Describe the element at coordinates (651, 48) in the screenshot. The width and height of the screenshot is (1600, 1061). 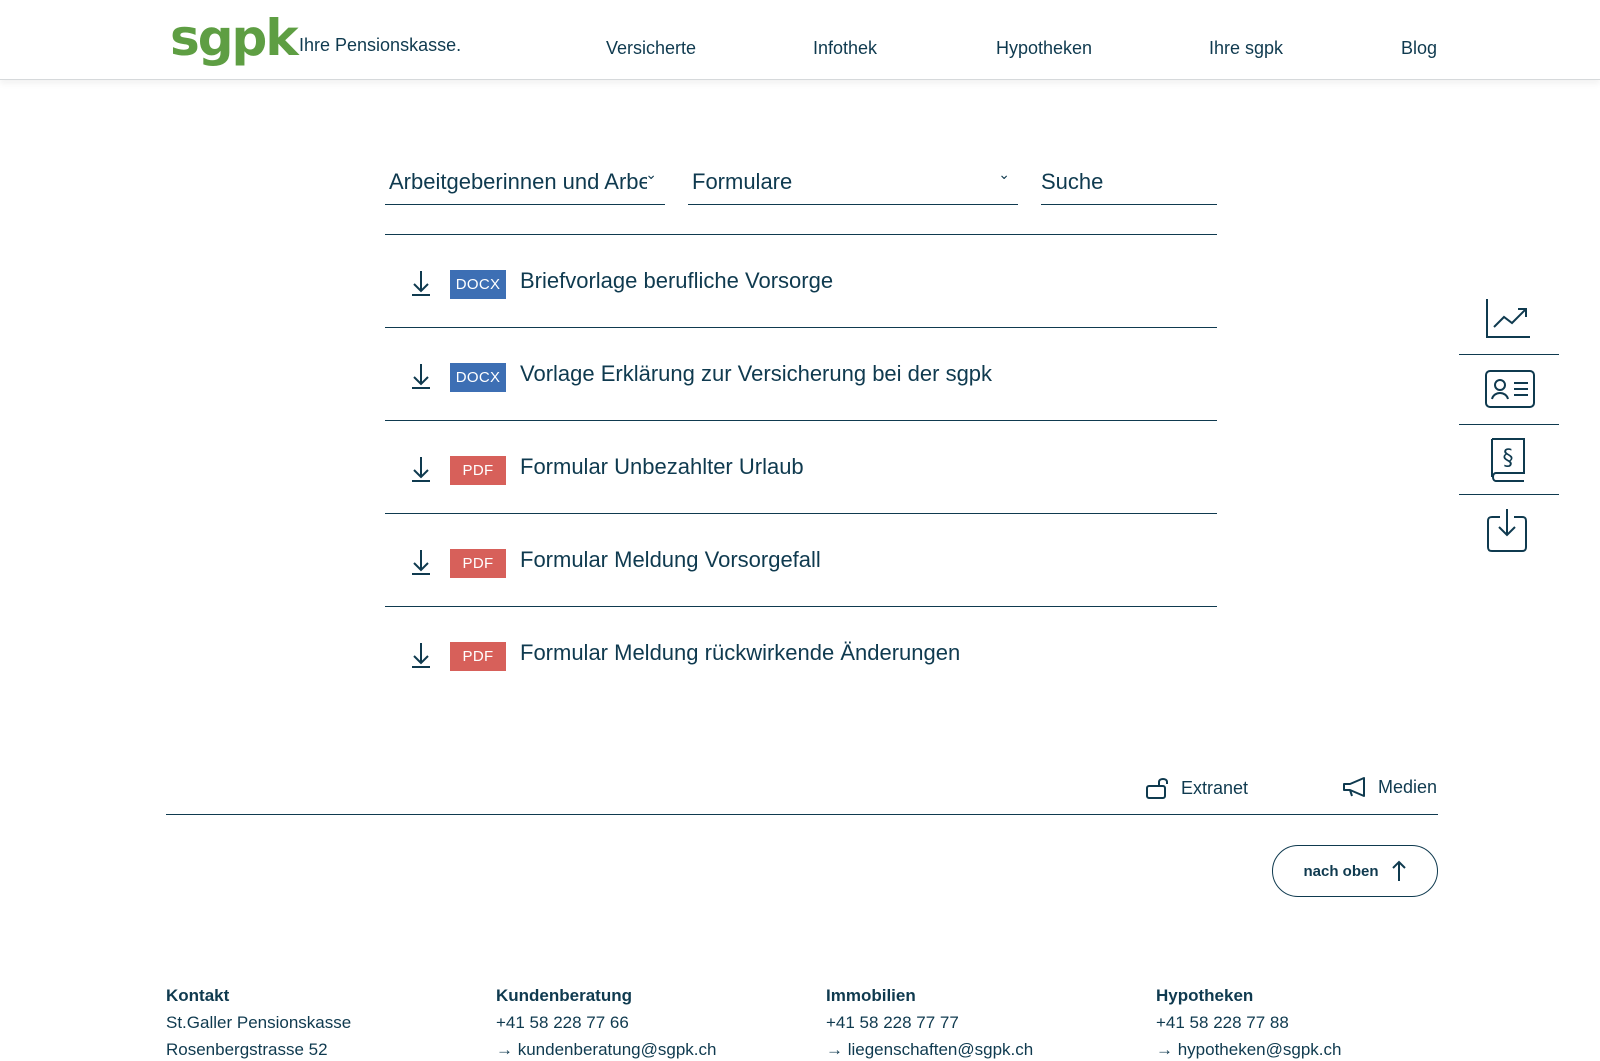
I see `nav-versicherte: Versicherte` at that location.